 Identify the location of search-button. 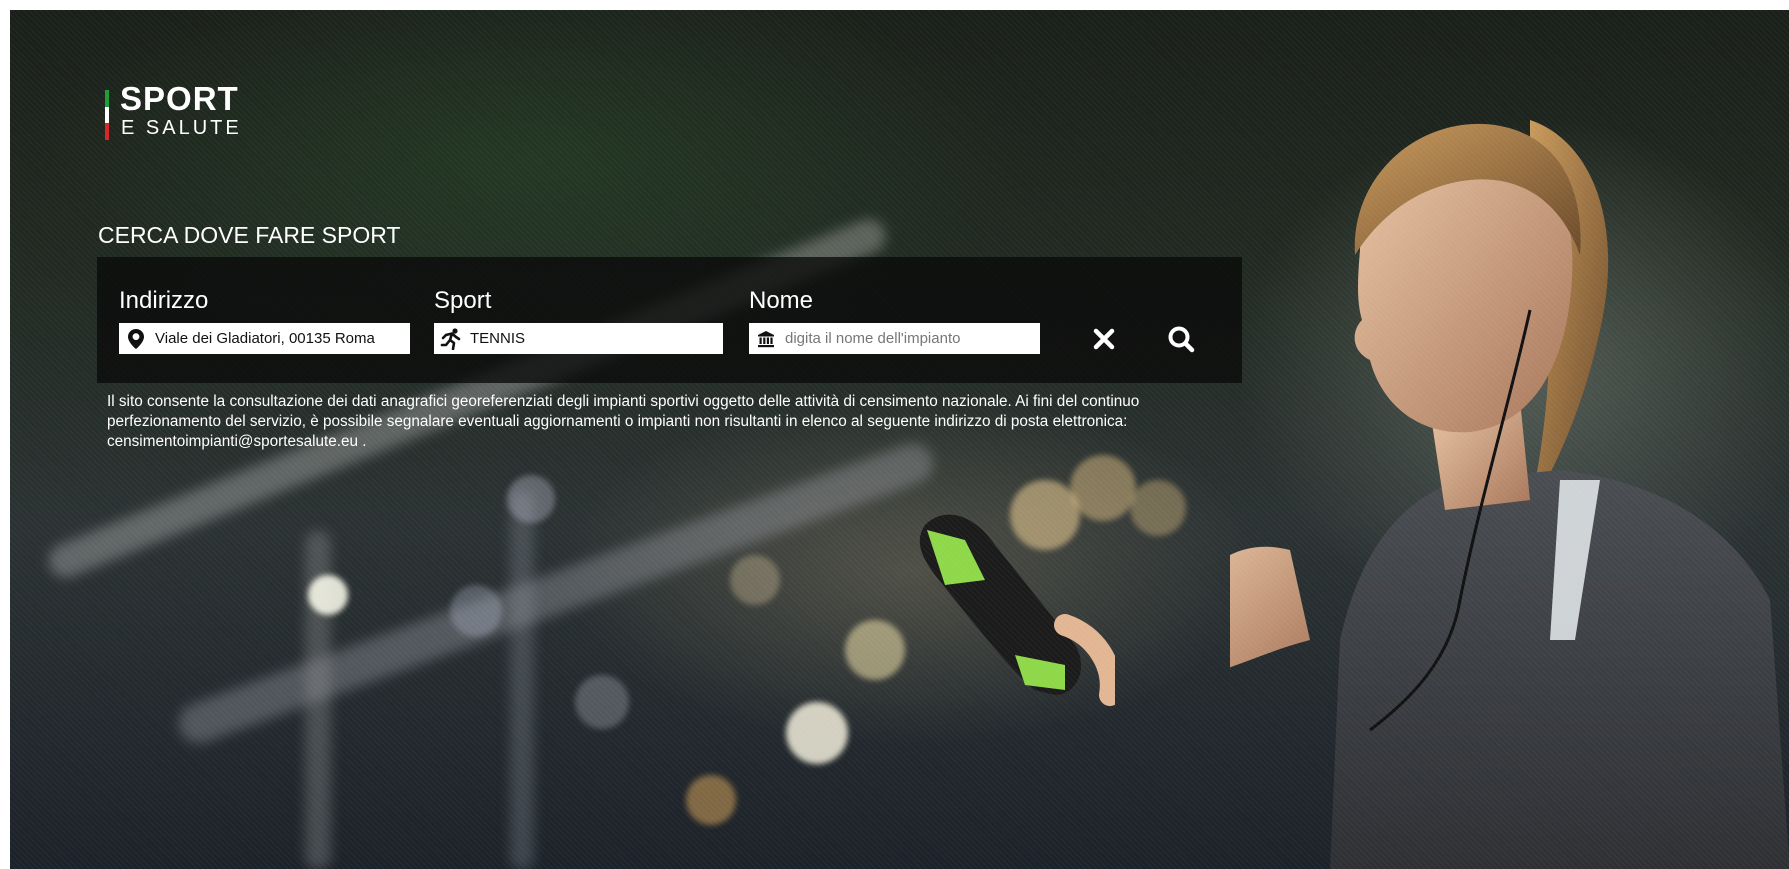
(1181, 339).